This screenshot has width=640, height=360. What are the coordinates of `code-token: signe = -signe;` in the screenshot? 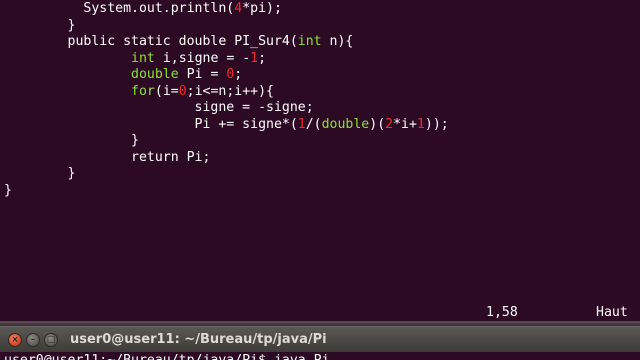 It's located at (159, 107).